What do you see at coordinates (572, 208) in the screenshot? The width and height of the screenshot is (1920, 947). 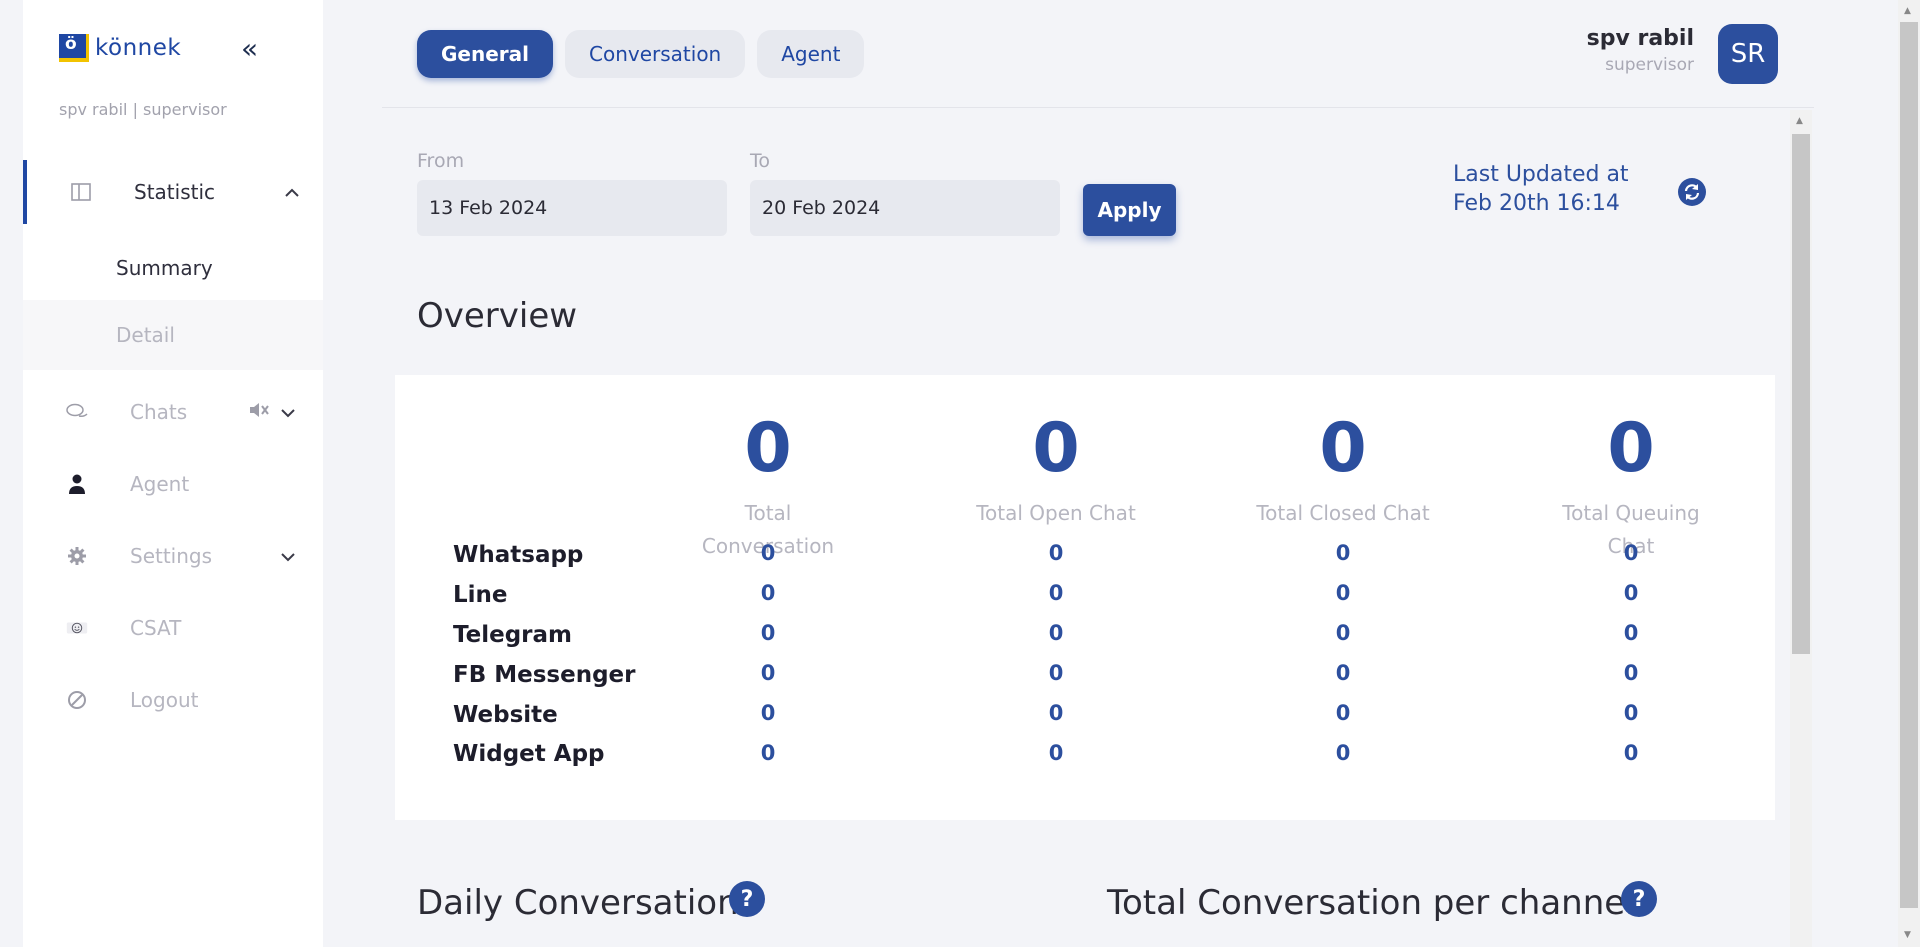 I see `from-date-input: 13 Feb 2024` at bounding box center [572, 208].